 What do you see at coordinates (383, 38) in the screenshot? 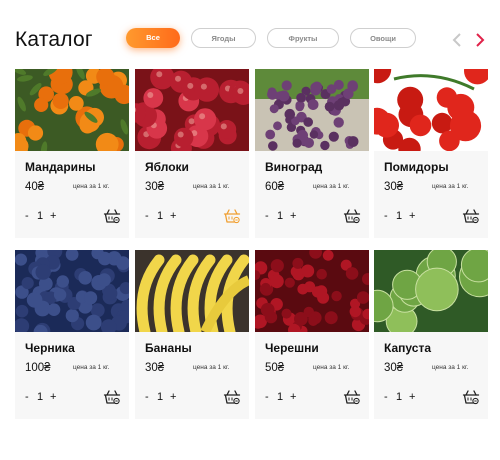
I see `filter-vegetables: Овощи` at bounding box center [383, 38].